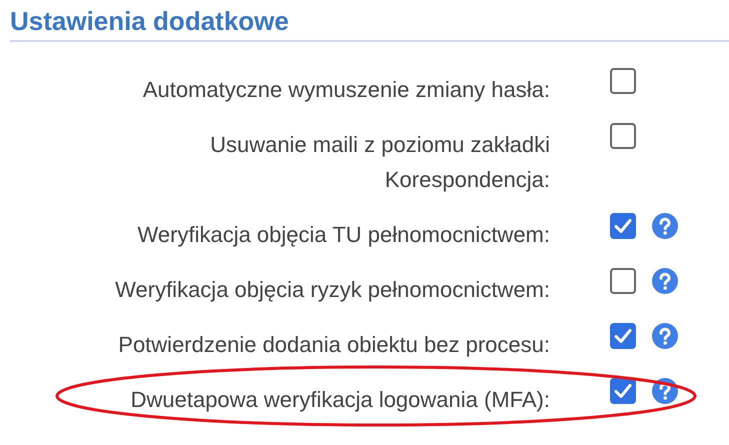  Describe the element at coordinates (332, 290) in the screenshot. I see `setting-label: Weryfikacja objęcia ryzyk pełnomocnictwem:` at that location.